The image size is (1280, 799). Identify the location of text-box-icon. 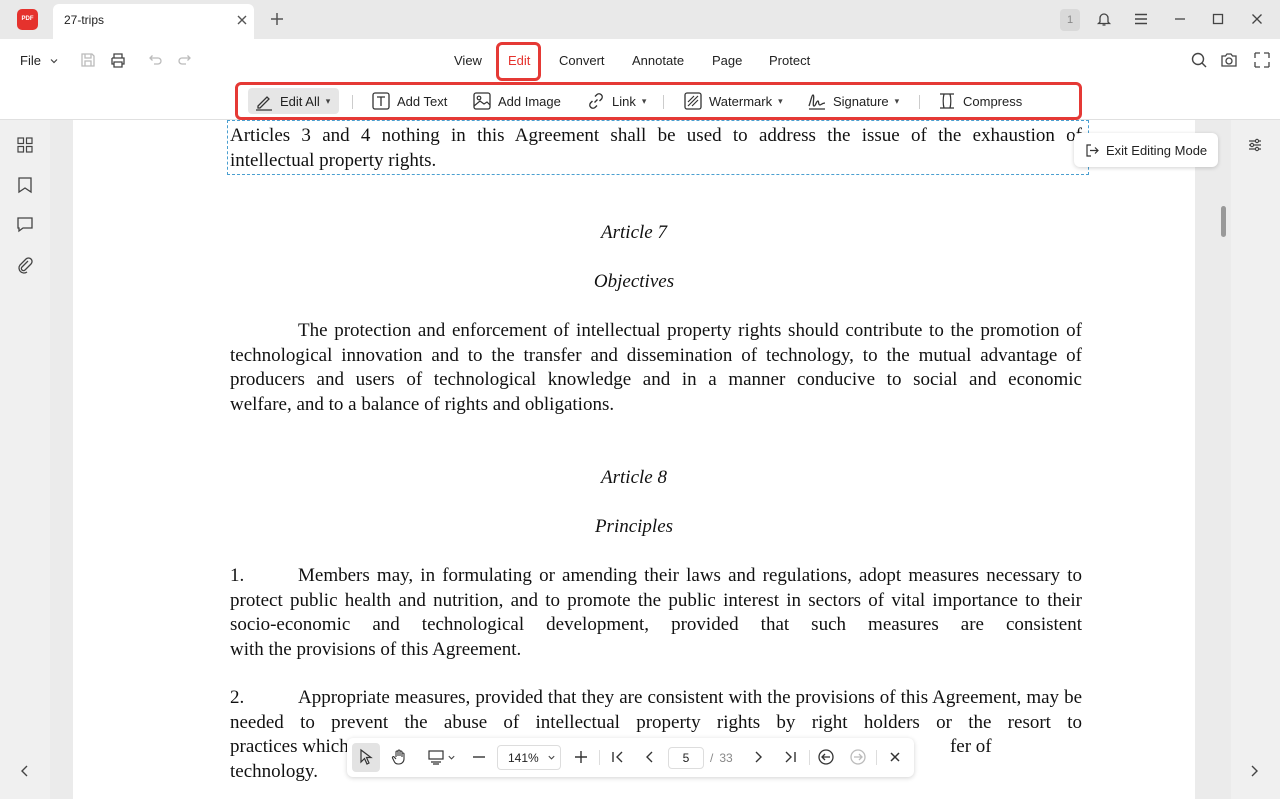
(381, 101).